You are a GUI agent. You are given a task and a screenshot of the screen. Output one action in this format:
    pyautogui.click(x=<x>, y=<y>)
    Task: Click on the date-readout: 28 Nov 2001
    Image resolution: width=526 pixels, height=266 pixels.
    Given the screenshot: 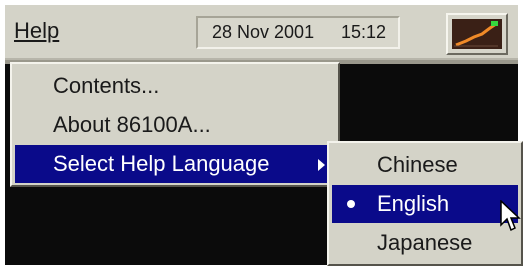 What is the action you would take?
    pyautogui.click(x=263, y=32)
    